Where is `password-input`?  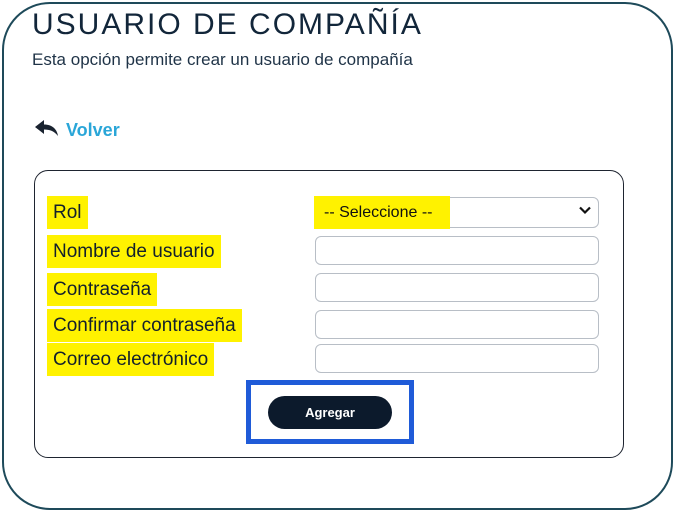
password-input is located at coordinates (457, 287).